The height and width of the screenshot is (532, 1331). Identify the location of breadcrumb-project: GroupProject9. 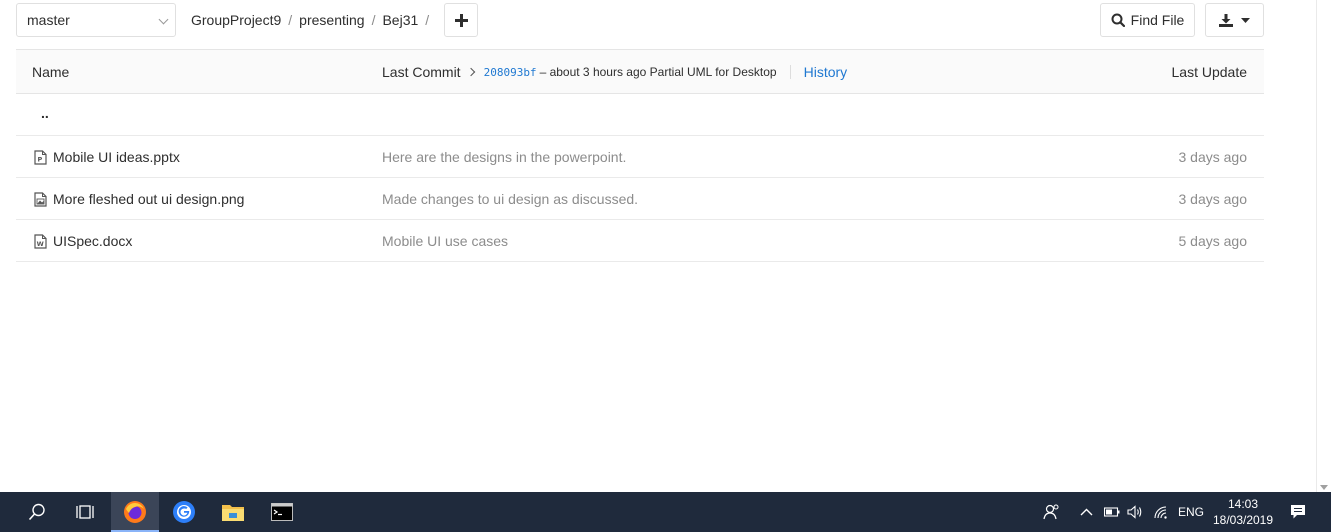
(236, 20).